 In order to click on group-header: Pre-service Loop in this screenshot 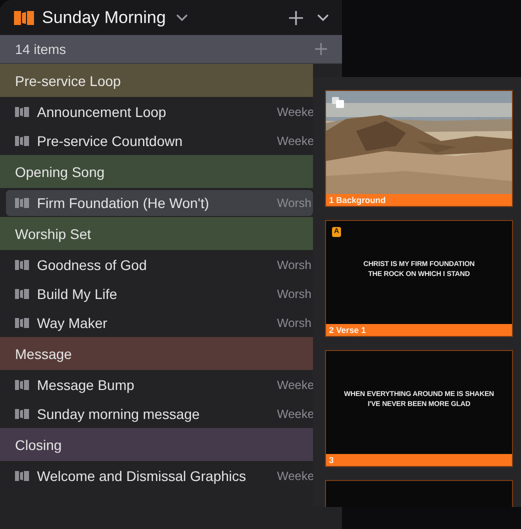, I will do `click(156, 80)`.